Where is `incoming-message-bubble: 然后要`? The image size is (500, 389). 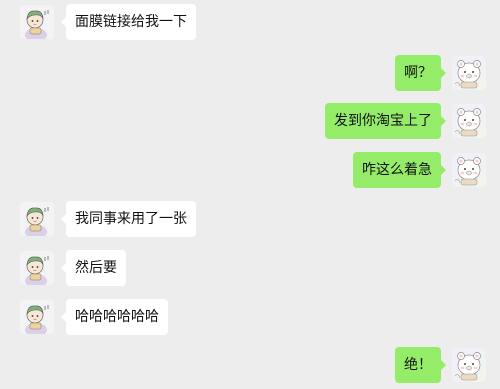 incoming-message-bubble: 然后要 is located at coordinates (93, 268).